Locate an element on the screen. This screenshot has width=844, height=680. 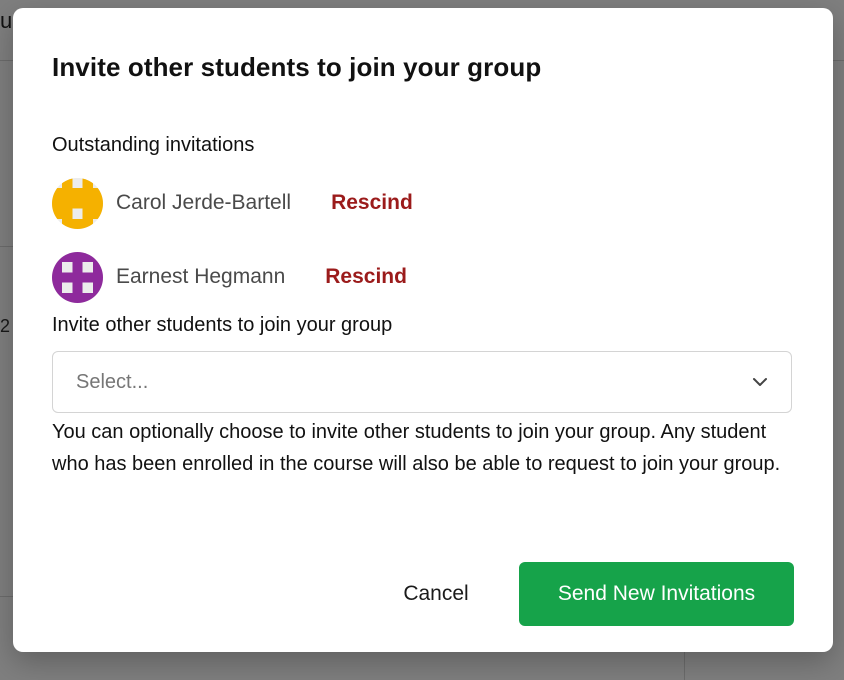
cancel-button: Cancel is located at coordinates (436, 594).